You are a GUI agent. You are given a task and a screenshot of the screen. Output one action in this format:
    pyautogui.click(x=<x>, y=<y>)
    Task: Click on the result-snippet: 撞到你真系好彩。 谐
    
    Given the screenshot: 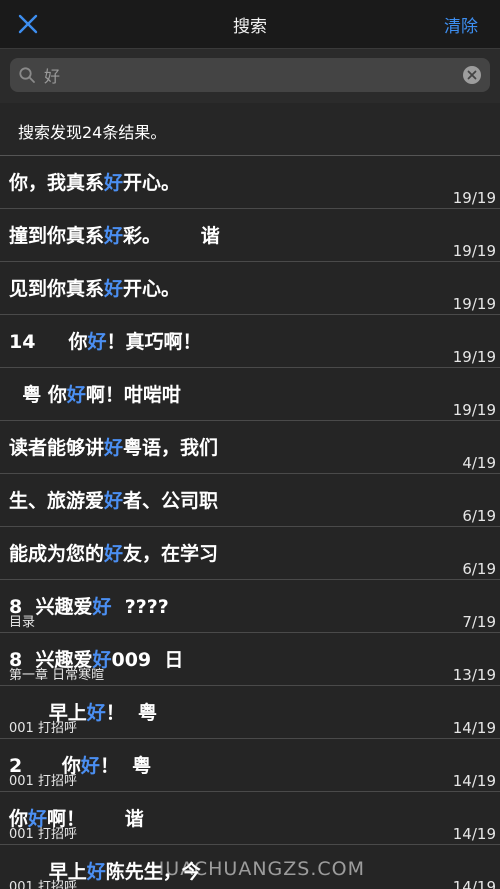 What is the action you would take?
    pyautogui.click(x=114, y=234)
    